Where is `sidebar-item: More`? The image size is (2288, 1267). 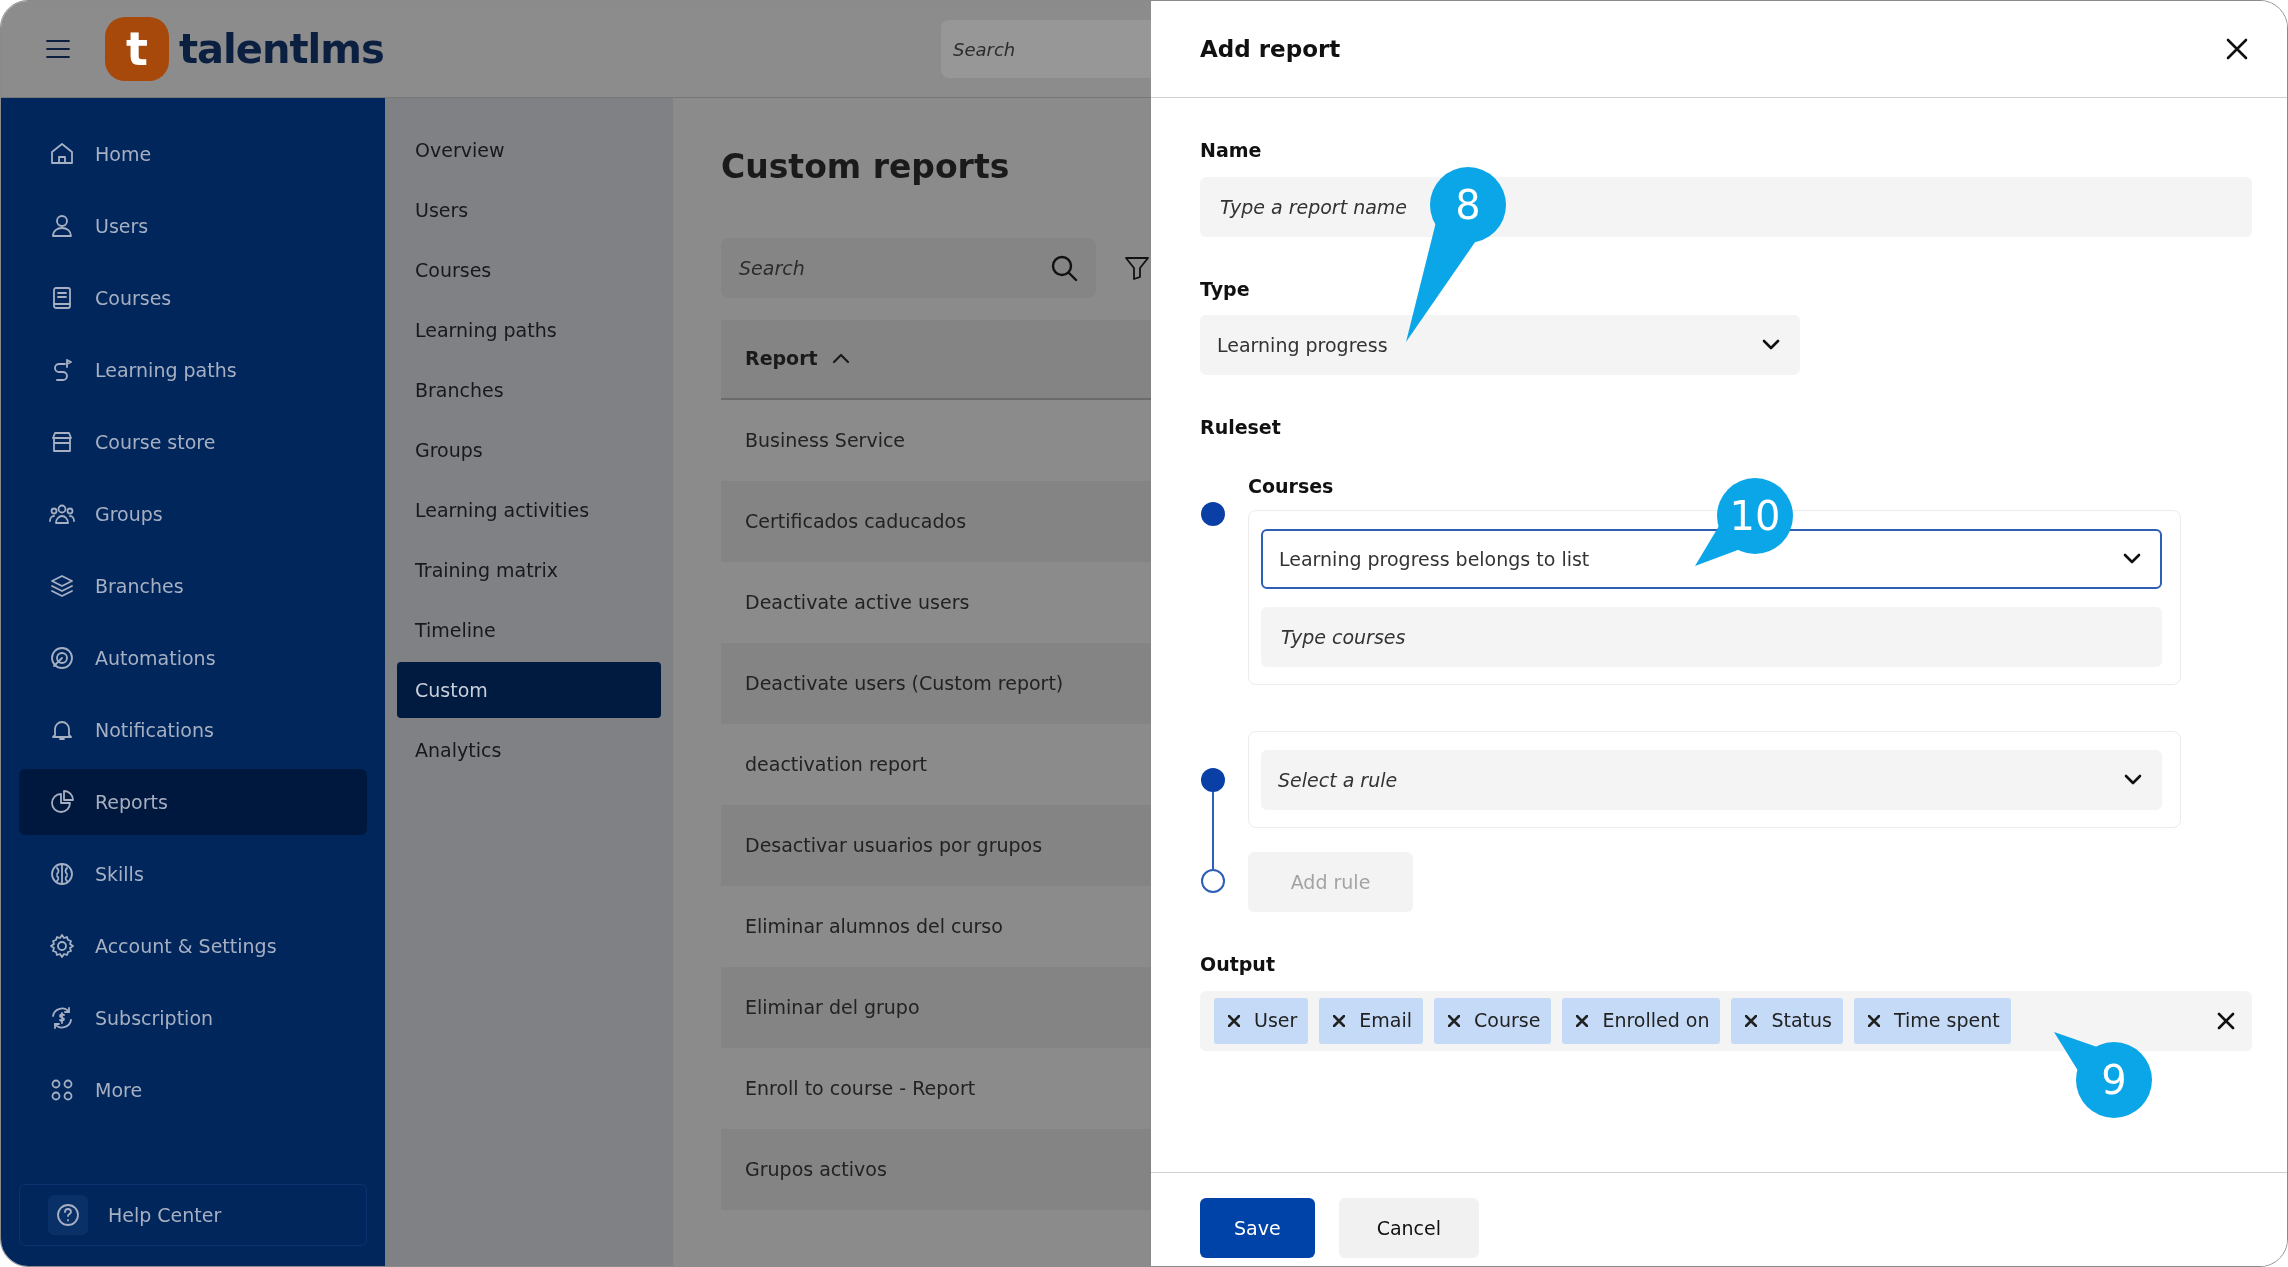 sidebar-item: More is located at coordinates (193, 1090).